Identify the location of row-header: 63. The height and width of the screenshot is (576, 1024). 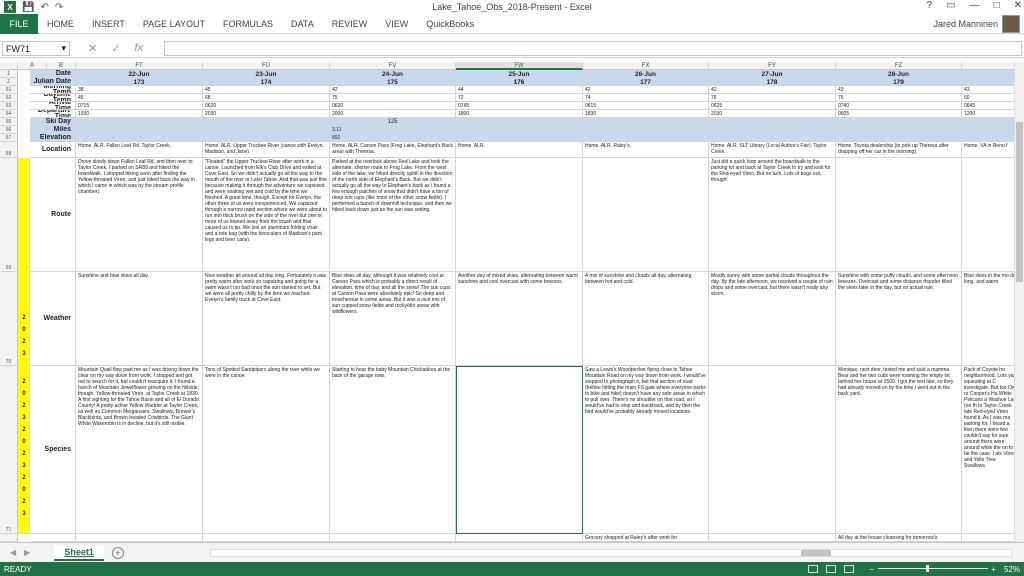
(9, 106).